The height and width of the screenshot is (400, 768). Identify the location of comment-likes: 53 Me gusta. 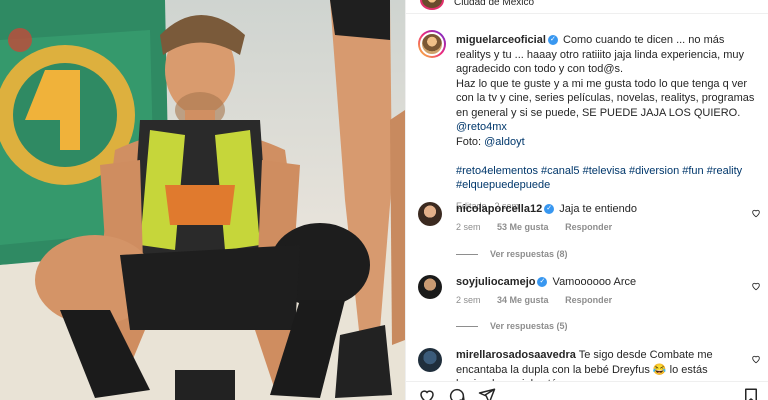
(523, 227).